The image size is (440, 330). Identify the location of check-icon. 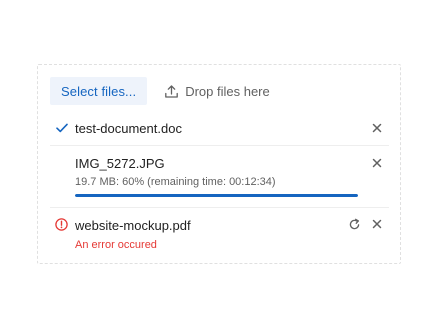
(62, 128).